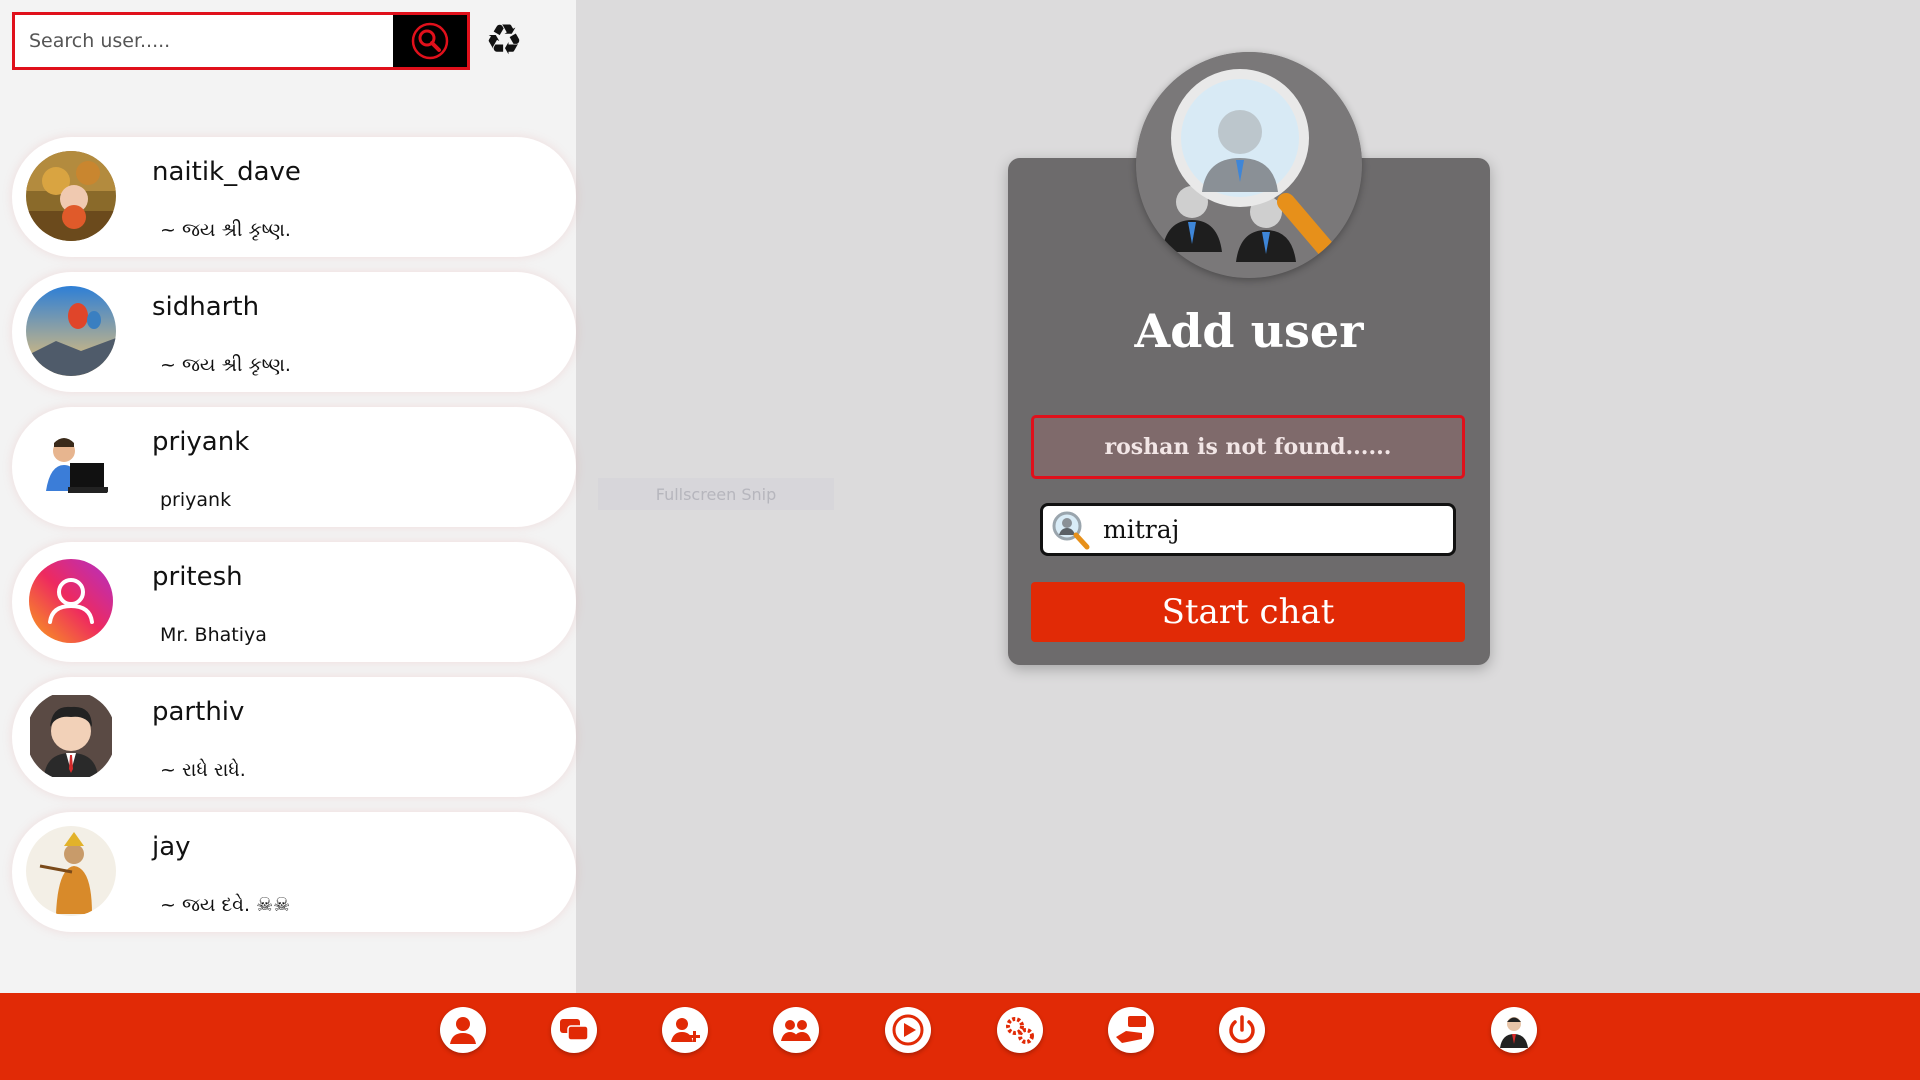 The image size is (1920, 1080). I want to click on username-input, so click(1272, 529).